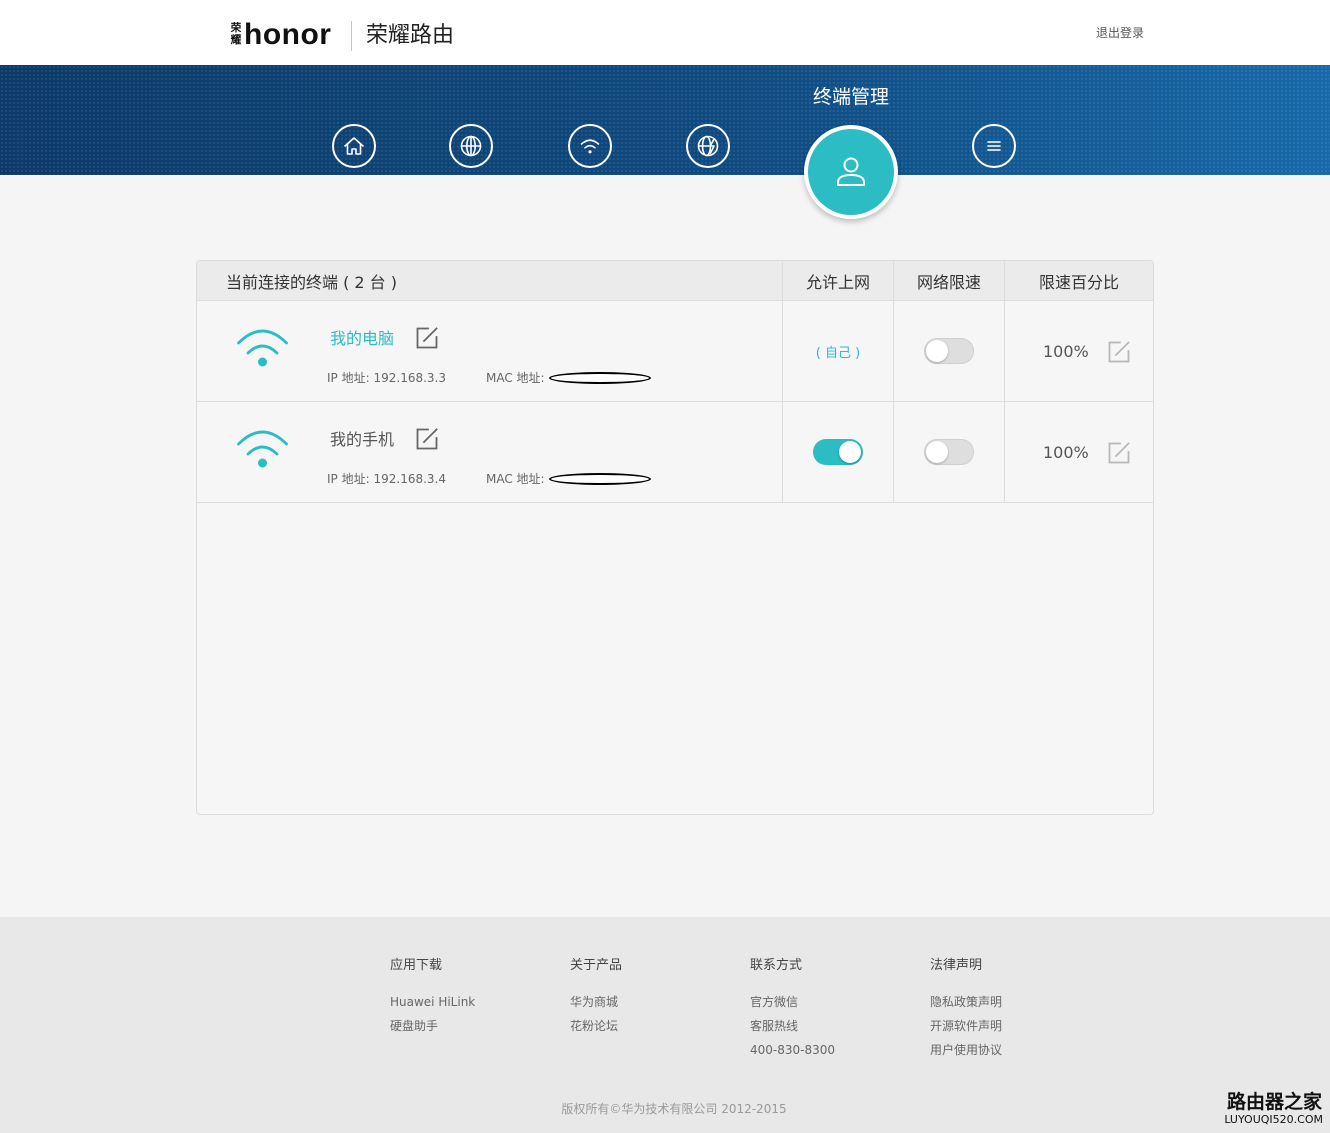 This screenshot has height=1133, width=1330. Describe the element at coordinates (792, 1002) in the screenshot. I see `footer-link-wechat: 官方微信` at that location.